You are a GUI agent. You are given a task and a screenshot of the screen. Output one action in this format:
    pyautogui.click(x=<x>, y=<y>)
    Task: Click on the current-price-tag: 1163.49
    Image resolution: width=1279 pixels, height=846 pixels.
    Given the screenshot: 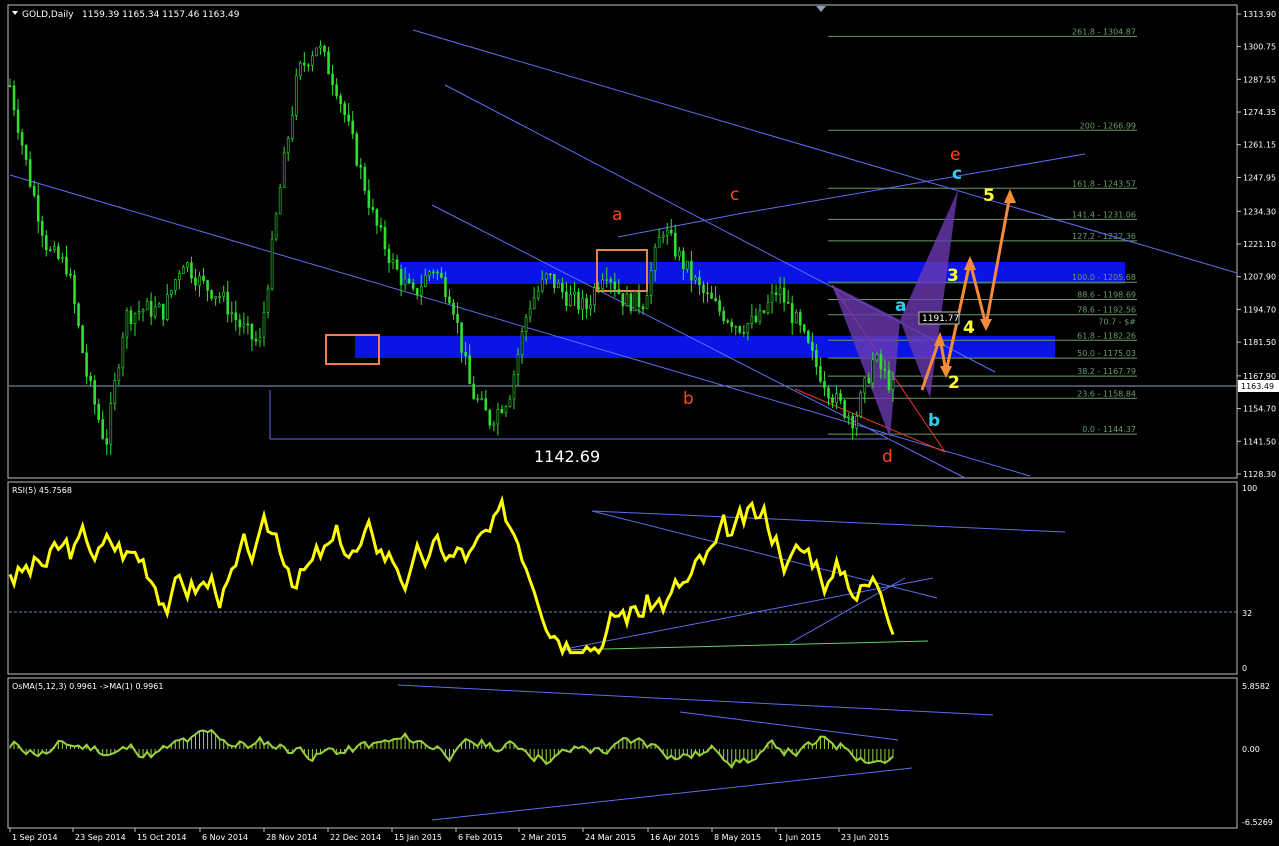 What is the action you would take?
    pyautogui.click(x=1258, y=386)
    